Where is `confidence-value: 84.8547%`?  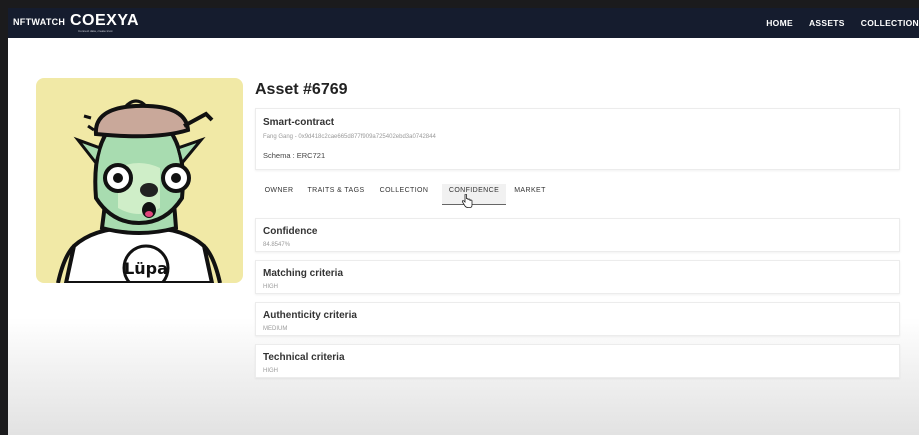 confidence-value: 84.8547% is located at coordinates (277, 245).